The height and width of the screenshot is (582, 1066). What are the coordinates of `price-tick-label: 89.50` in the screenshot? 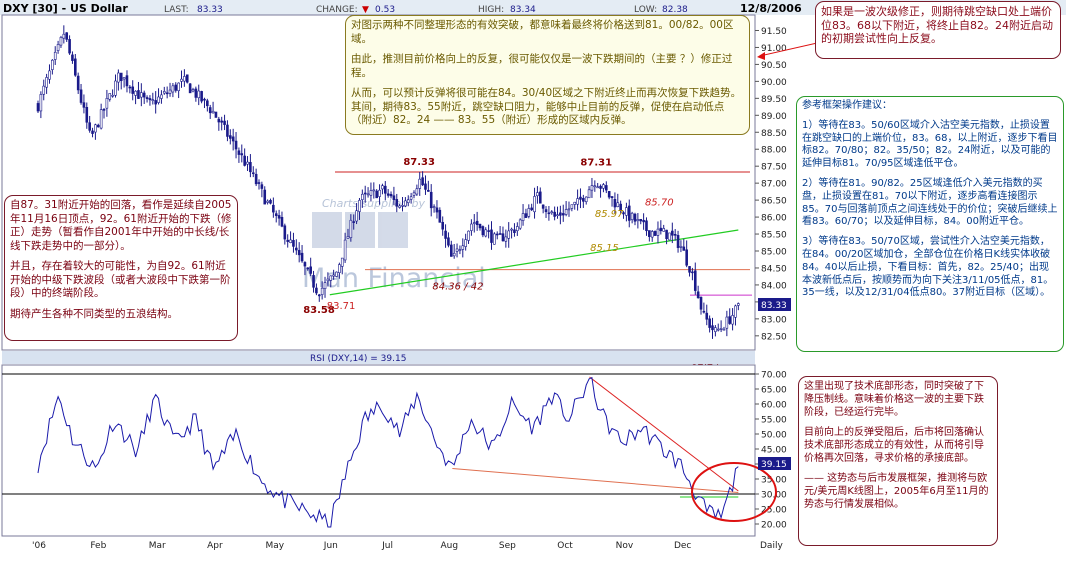 It's located at (774, 100).